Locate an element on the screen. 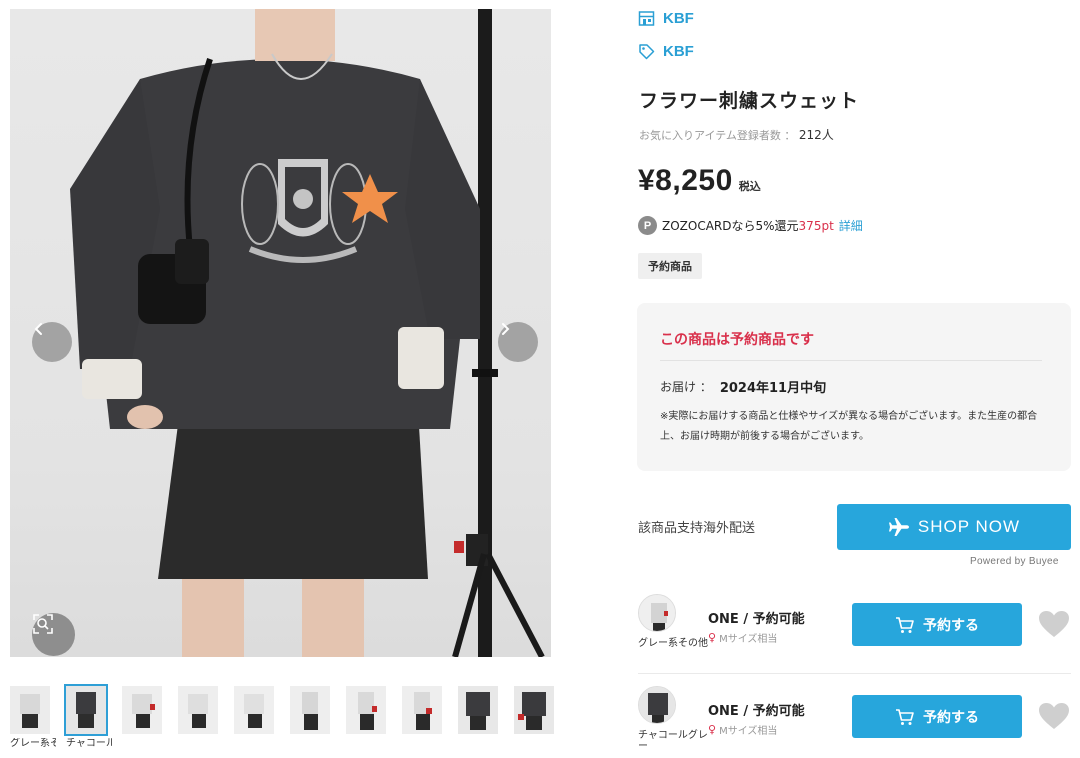 The width and height of the screenshot is (1080, 758). overseas-shipping-label: 該商品支持海外配送 is located at coordinates (697, 528).